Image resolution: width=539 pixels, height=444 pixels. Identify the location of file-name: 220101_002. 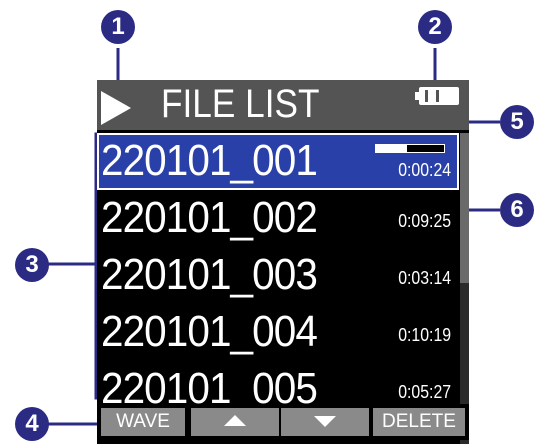
(209, 217).